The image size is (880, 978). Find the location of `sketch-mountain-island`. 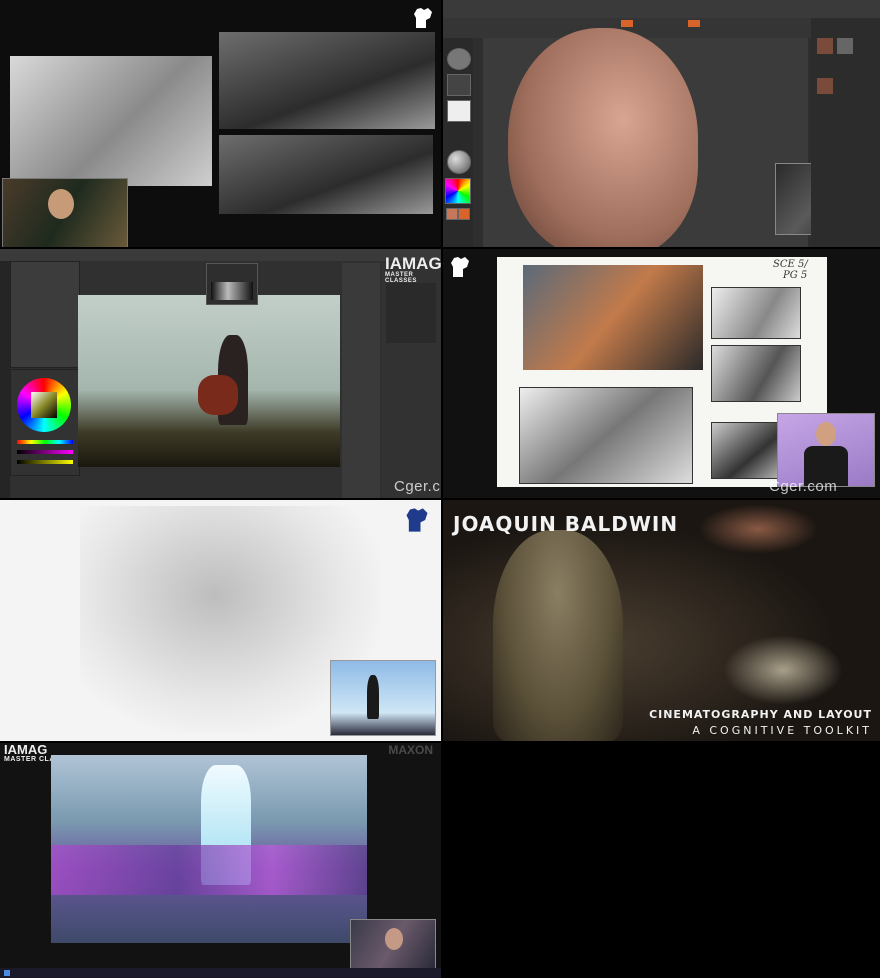

sketch-mountain-island is located at coordinates (111, 121).